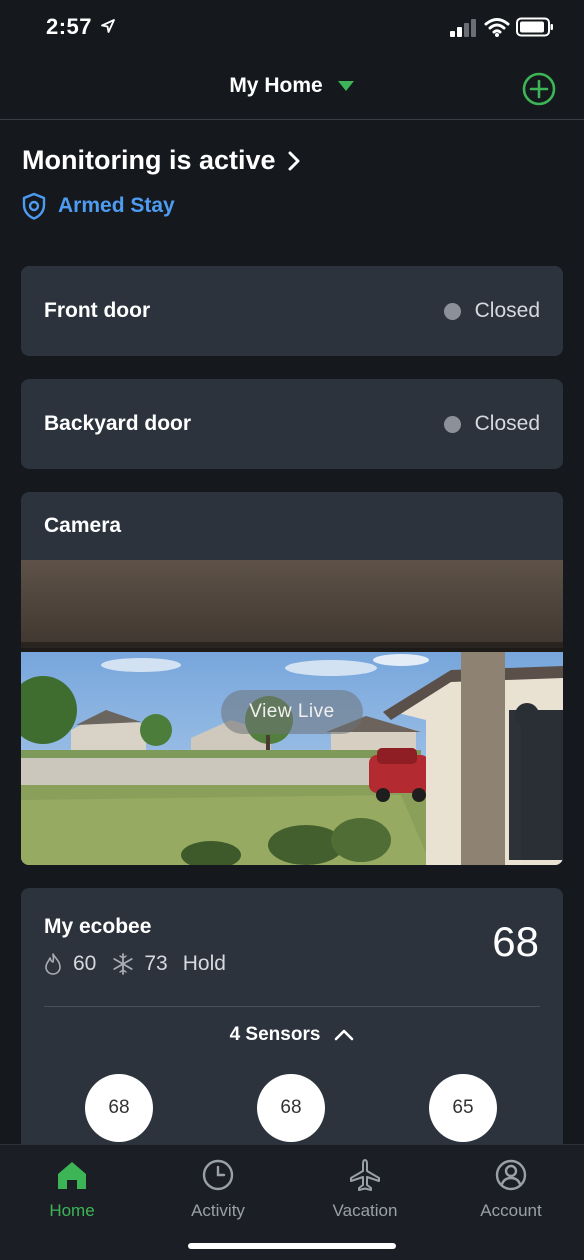 This screenshot has height=1260, width=584. I want to click on flame-icon, so click(53, 964).